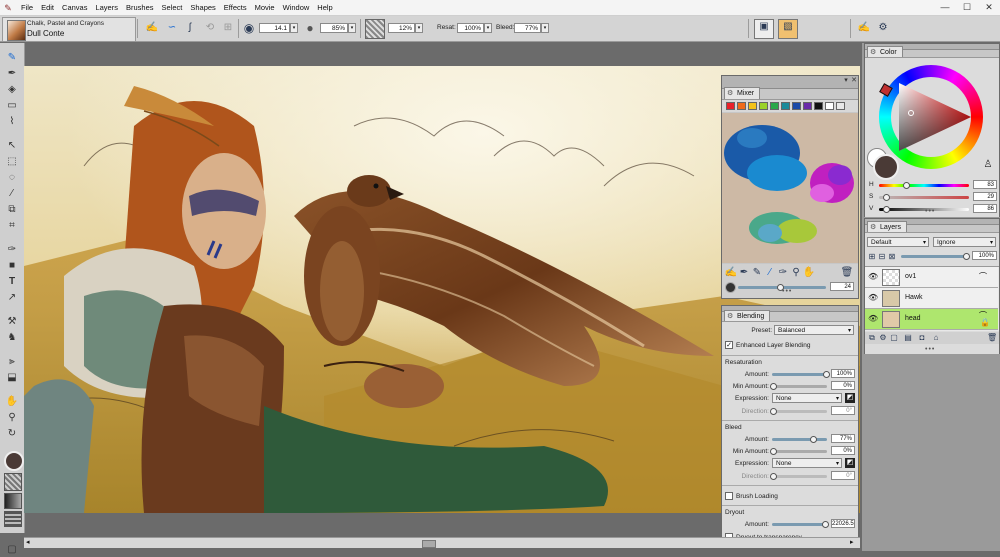 The height and width of the screenshot is (557, 1000). I want to click on layer-adjuster-icon: ↖, so click(12, 146).